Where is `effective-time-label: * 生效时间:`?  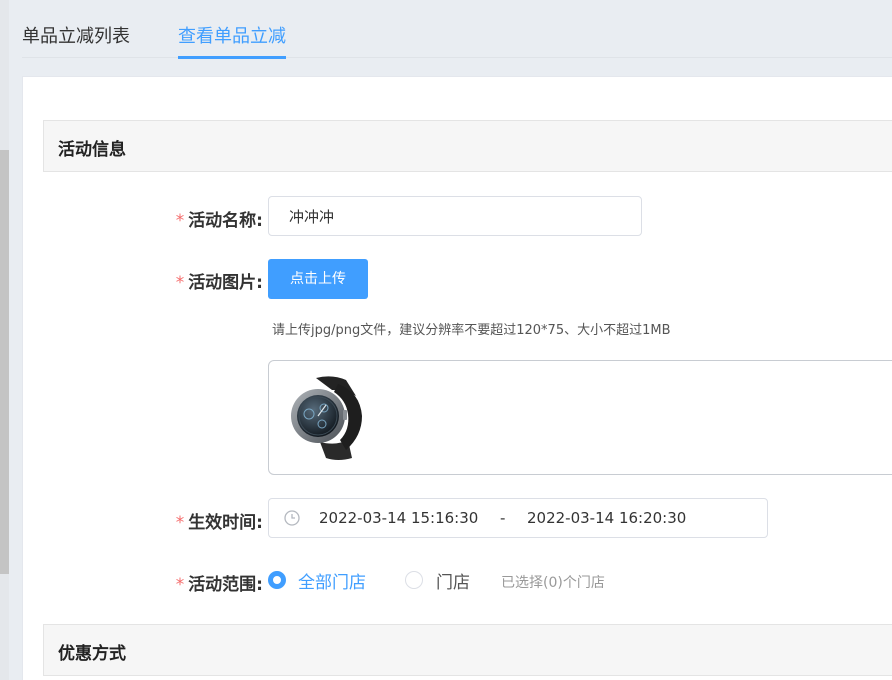
effective-time-label: * 生效时间: is located at coordinates (219, 523).